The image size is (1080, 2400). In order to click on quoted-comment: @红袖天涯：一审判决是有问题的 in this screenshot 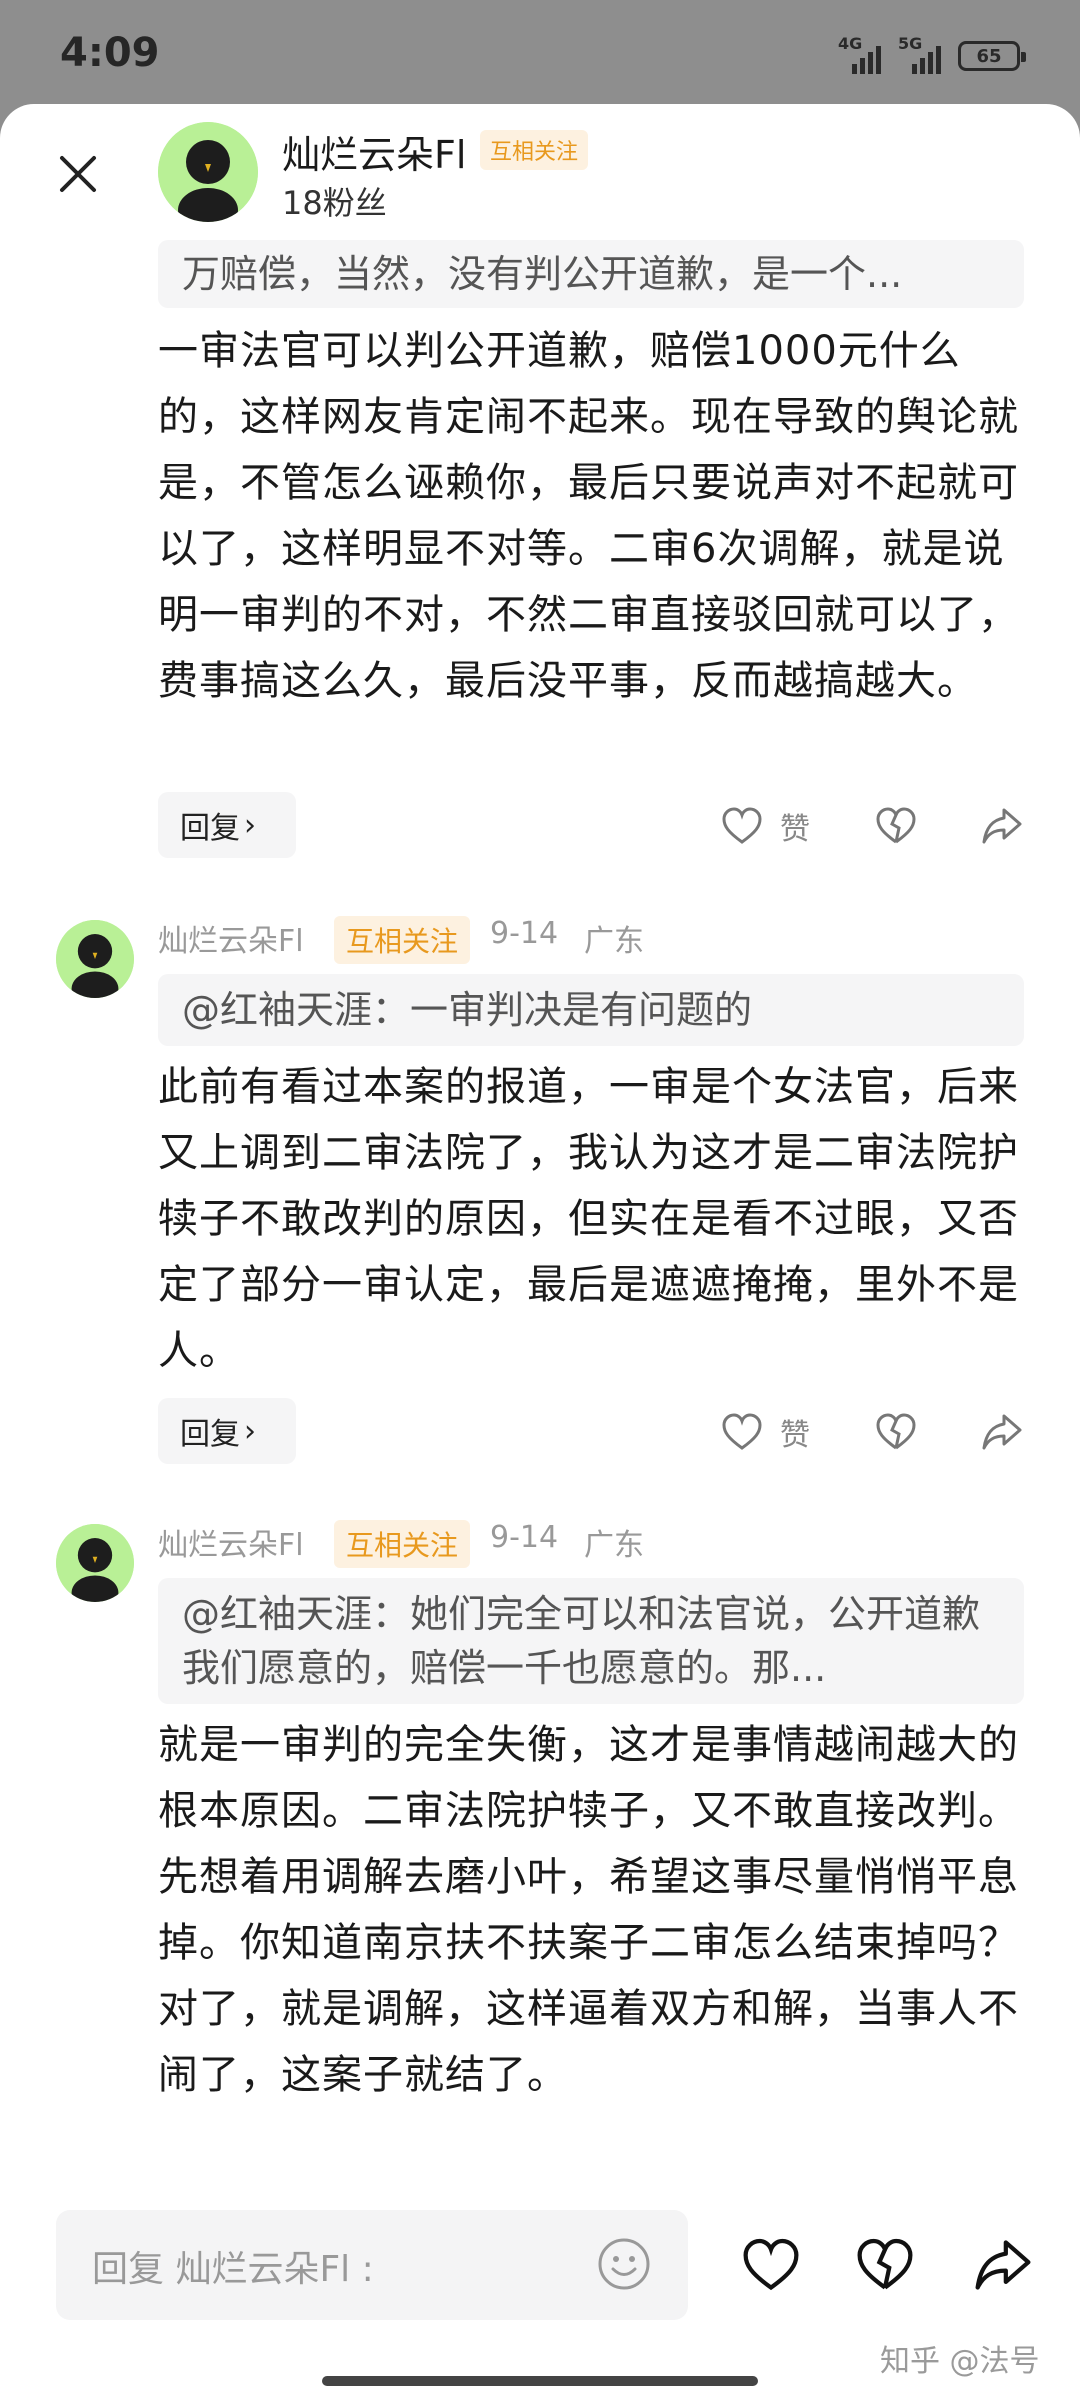, I will do `click(591, 1010)`.